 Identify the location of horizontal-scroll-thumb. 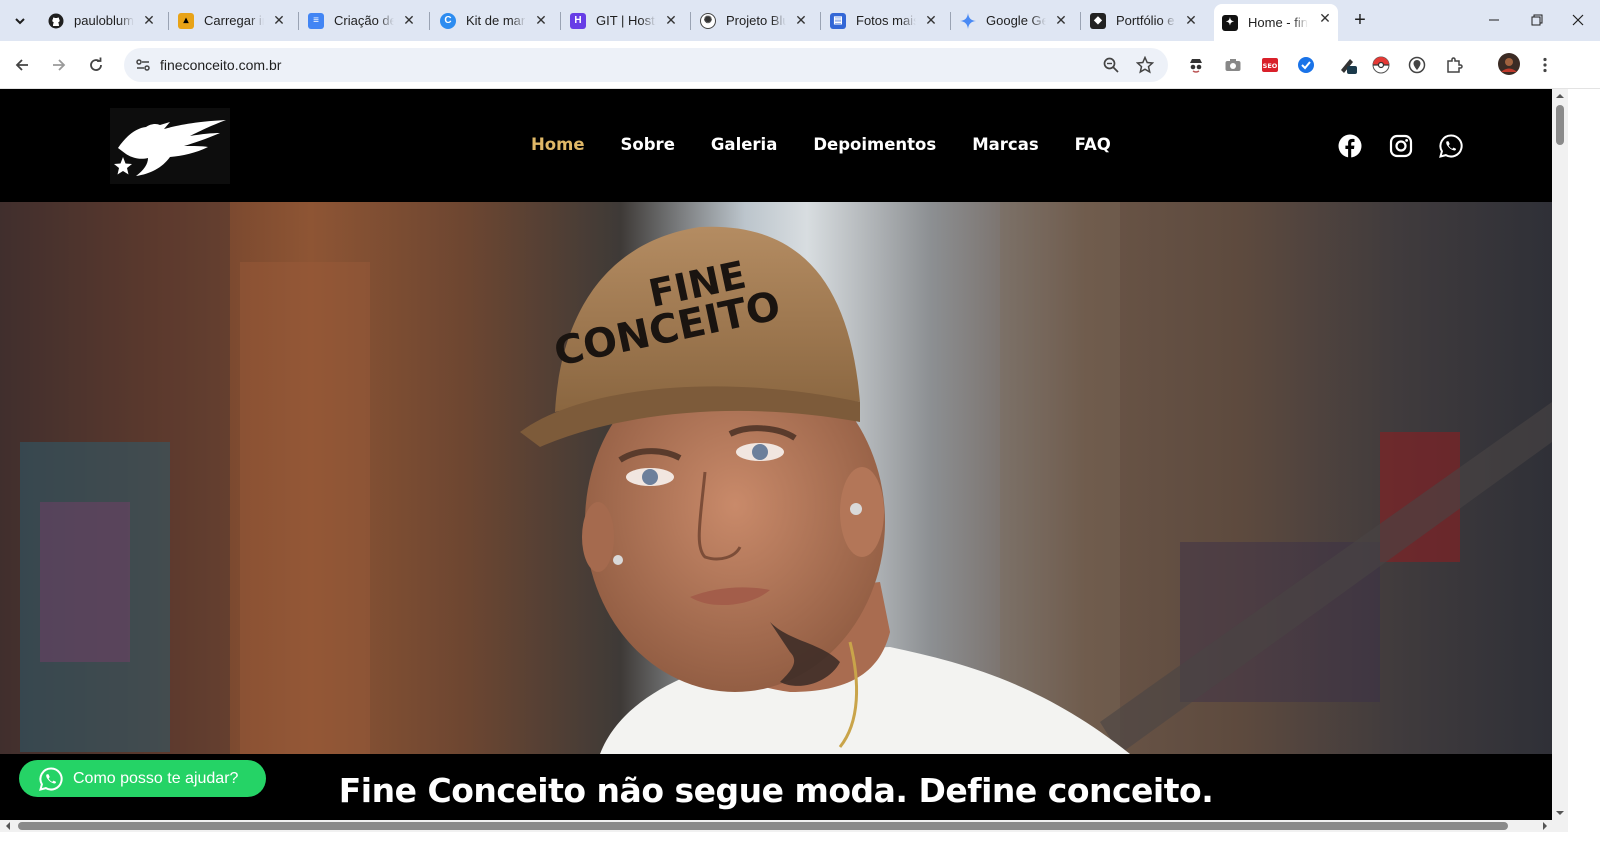
(763, 826).